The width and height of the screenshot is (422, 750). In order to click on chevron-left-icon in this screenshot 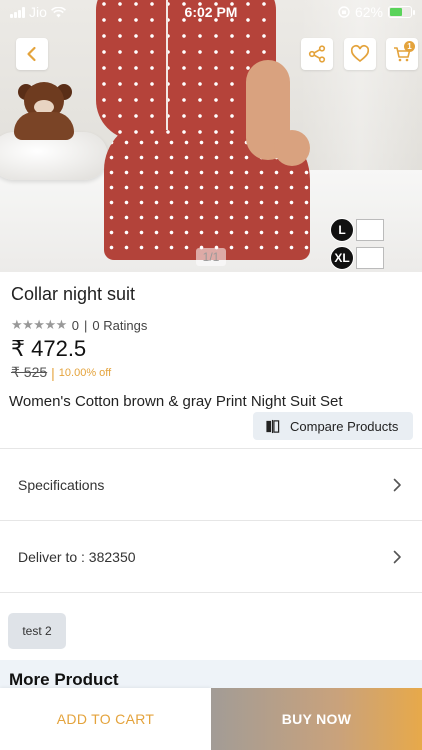, I will do `click(31, 54)`.